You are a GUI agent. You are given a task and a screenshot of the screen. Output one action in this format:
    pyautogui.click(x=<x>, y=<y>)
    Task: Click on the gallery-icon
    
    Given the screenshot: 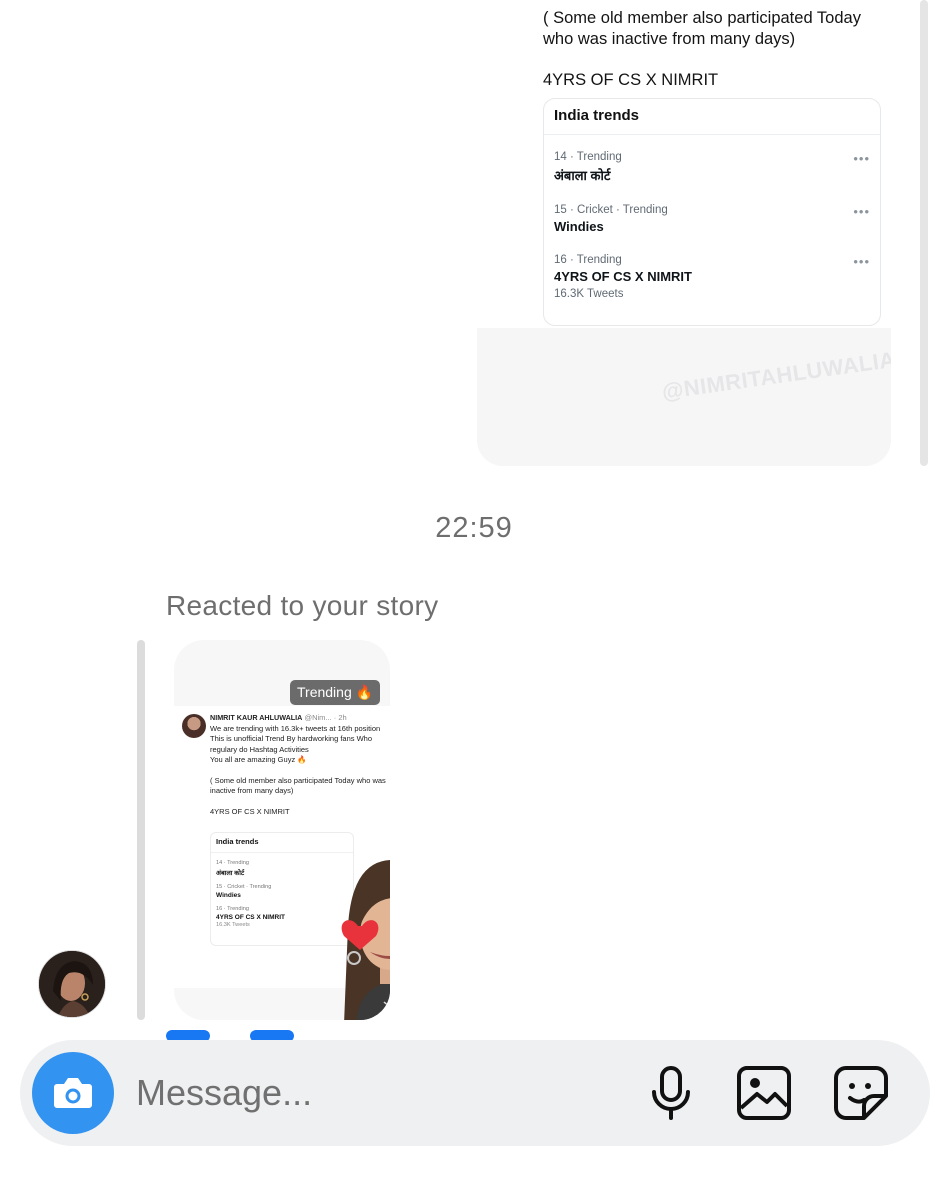 What is the action you would take?
    pyautogui.click(x=764, y=1093)
    